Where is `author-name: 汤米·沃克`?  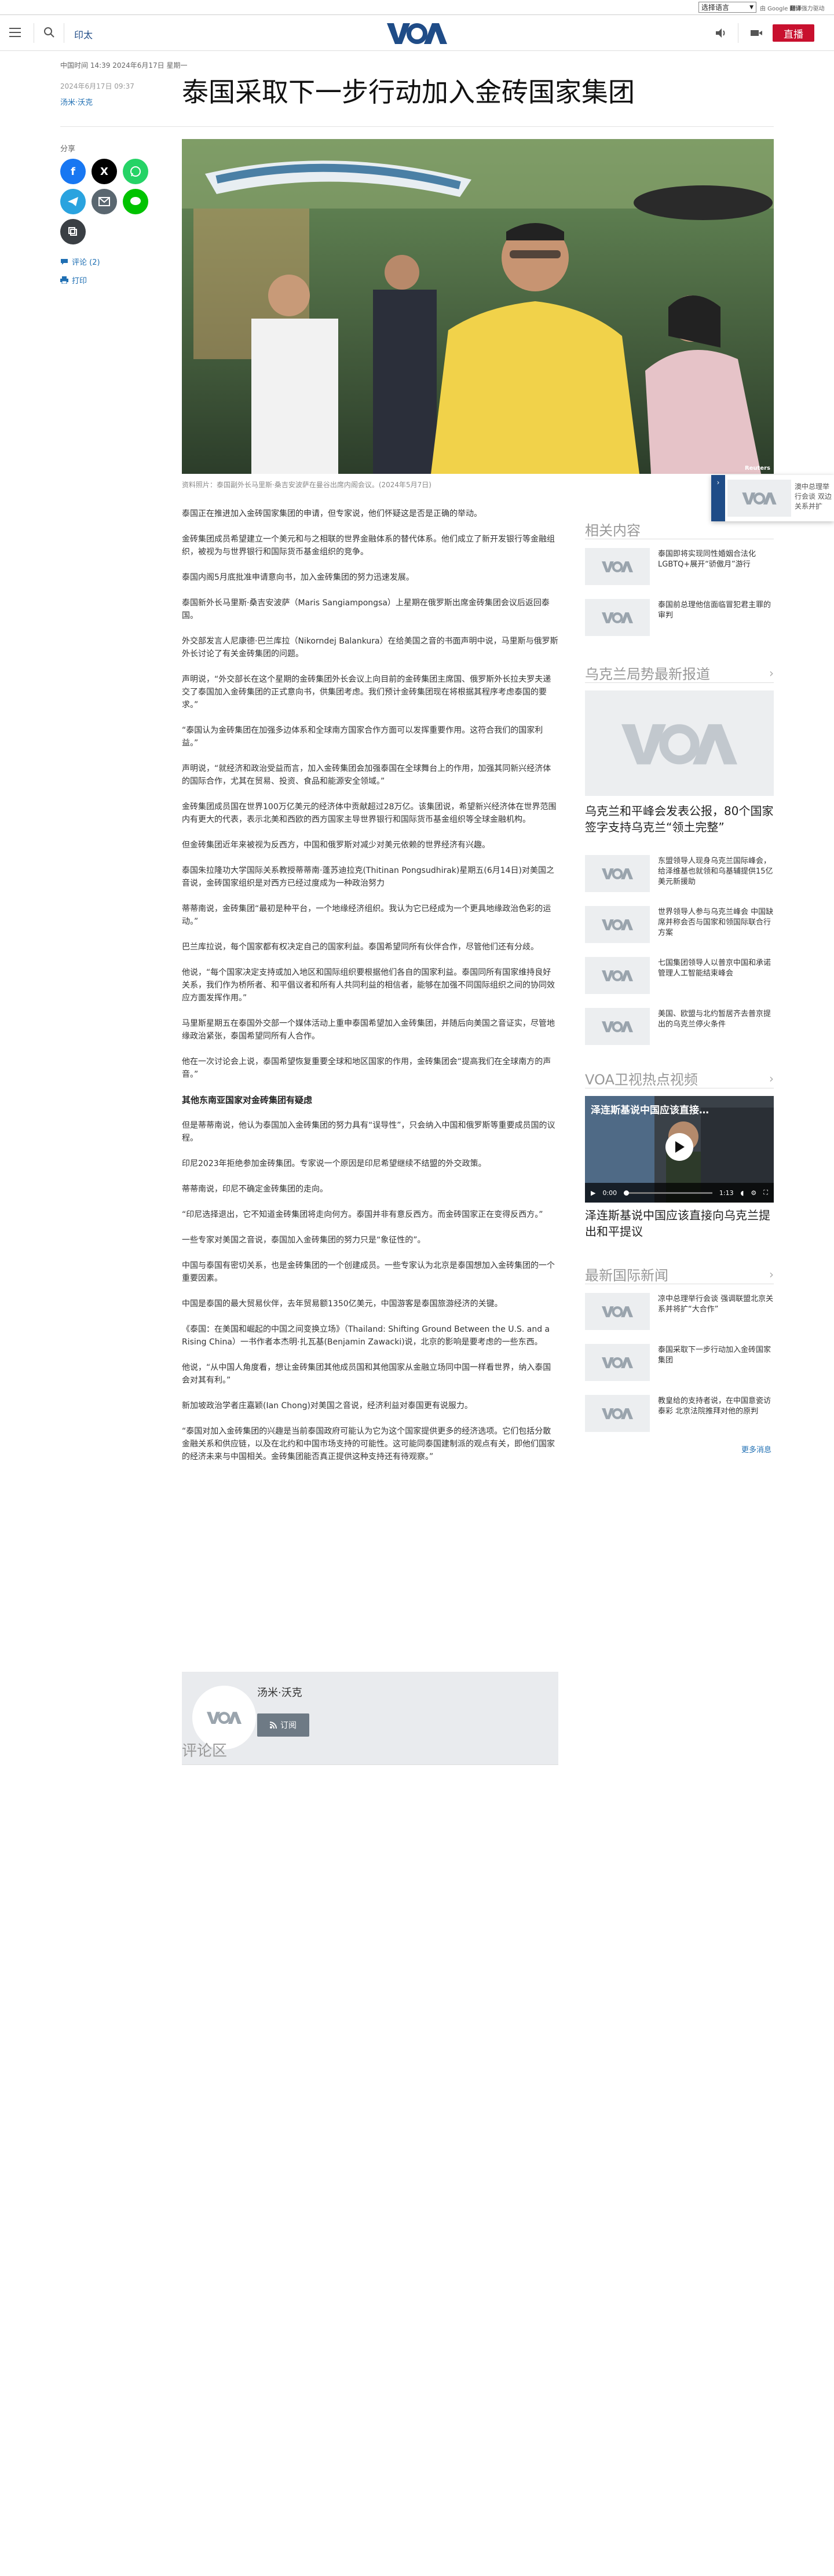
author-name: 汤米·沃克 is located at coordinates (279, 1692).